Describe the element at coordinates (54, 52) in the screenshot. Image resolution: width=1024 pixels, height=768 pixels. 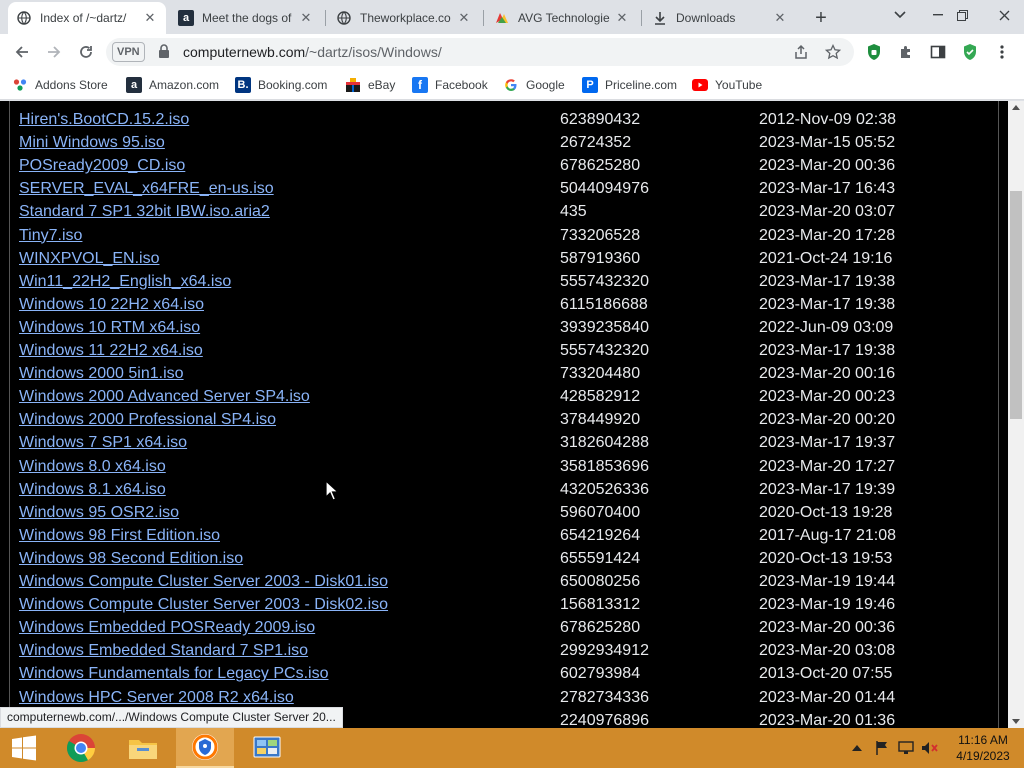
I see `forward-button` at that location.